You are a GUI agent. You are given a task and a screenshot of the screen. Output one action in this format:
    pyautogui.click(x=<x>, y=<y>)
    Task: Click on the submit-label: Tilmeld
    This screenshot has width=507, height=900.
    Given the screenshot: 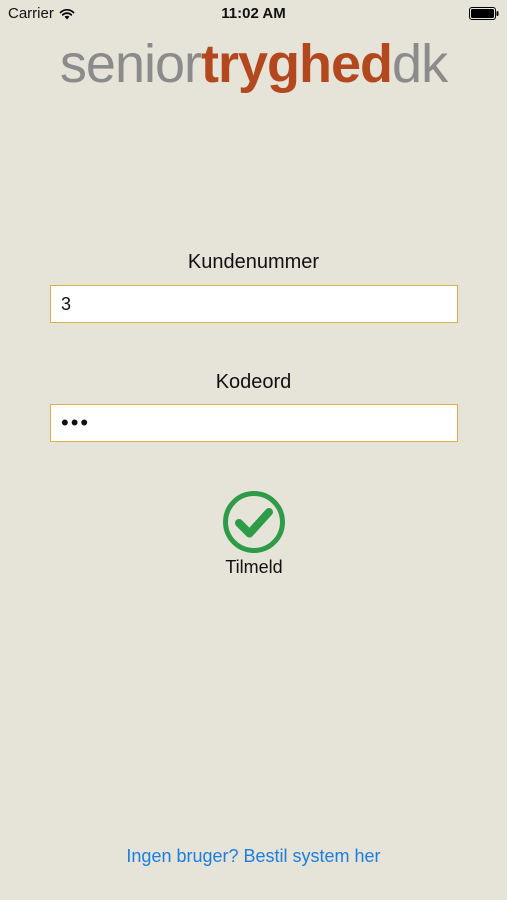 What is the action you would take?
    pyautogui.click(x=254, y=567)
    